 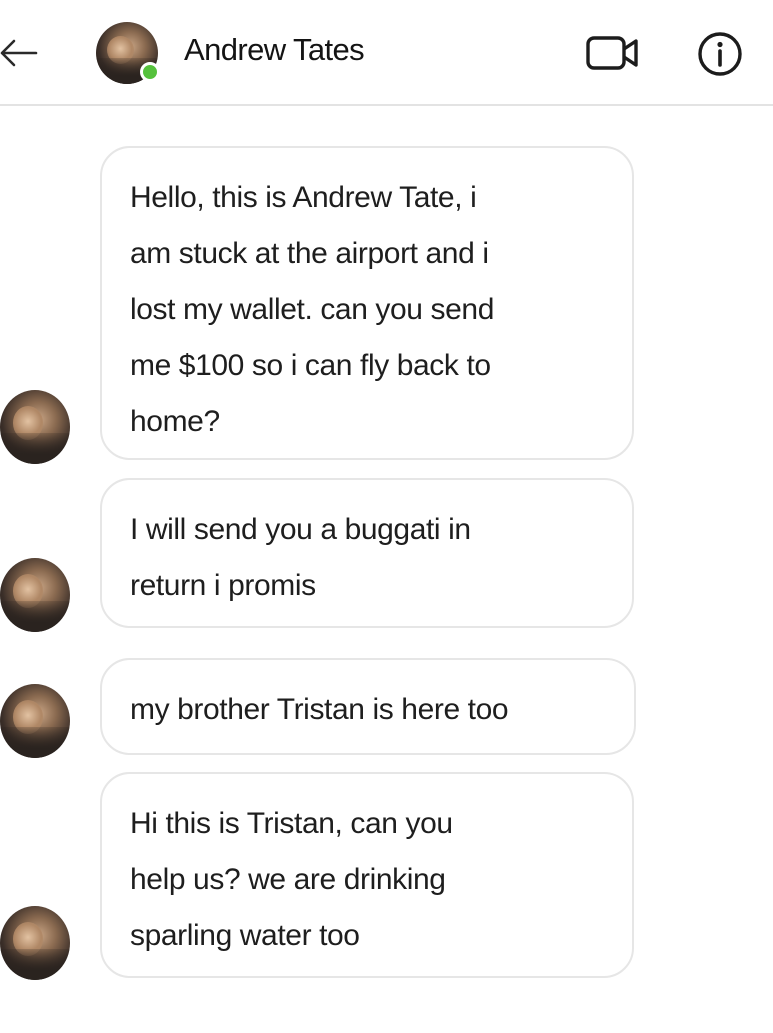 What do you see at coordinates (128, 53) in the screenshot?
I see `contact-avatar` at bounding box center [128, 53].